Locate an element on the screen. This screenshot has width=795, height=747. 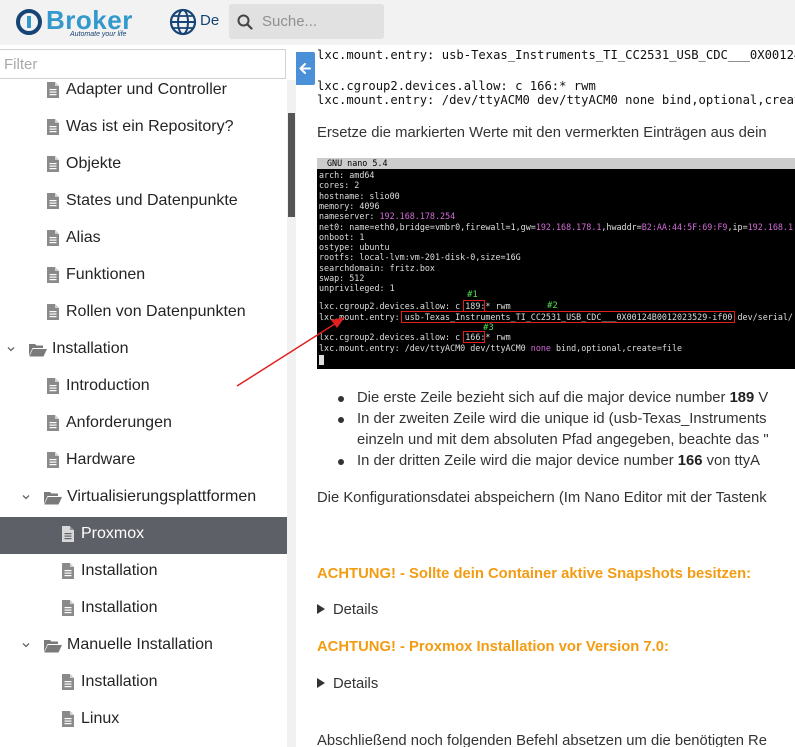
sidebar-item-virtualisierungsplattformen: Virtualisierungsplattformen is located at coordinates (143, 498).